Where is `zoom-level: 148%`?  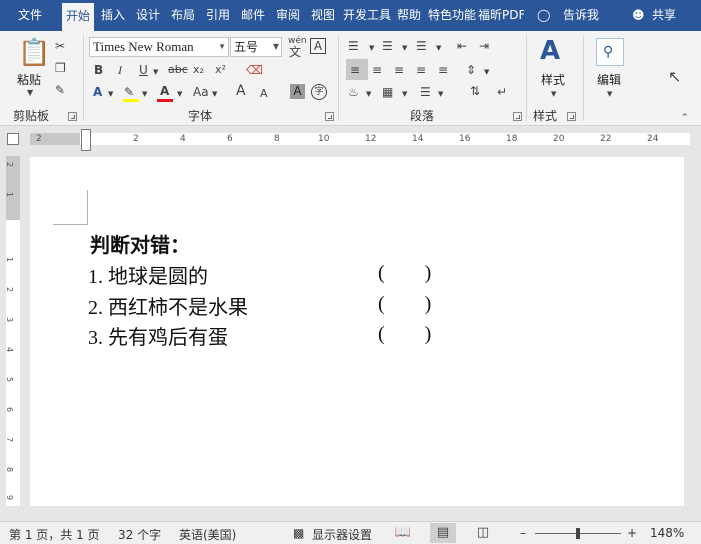 zoom-level: 148% is located at coordinates (667, 533).